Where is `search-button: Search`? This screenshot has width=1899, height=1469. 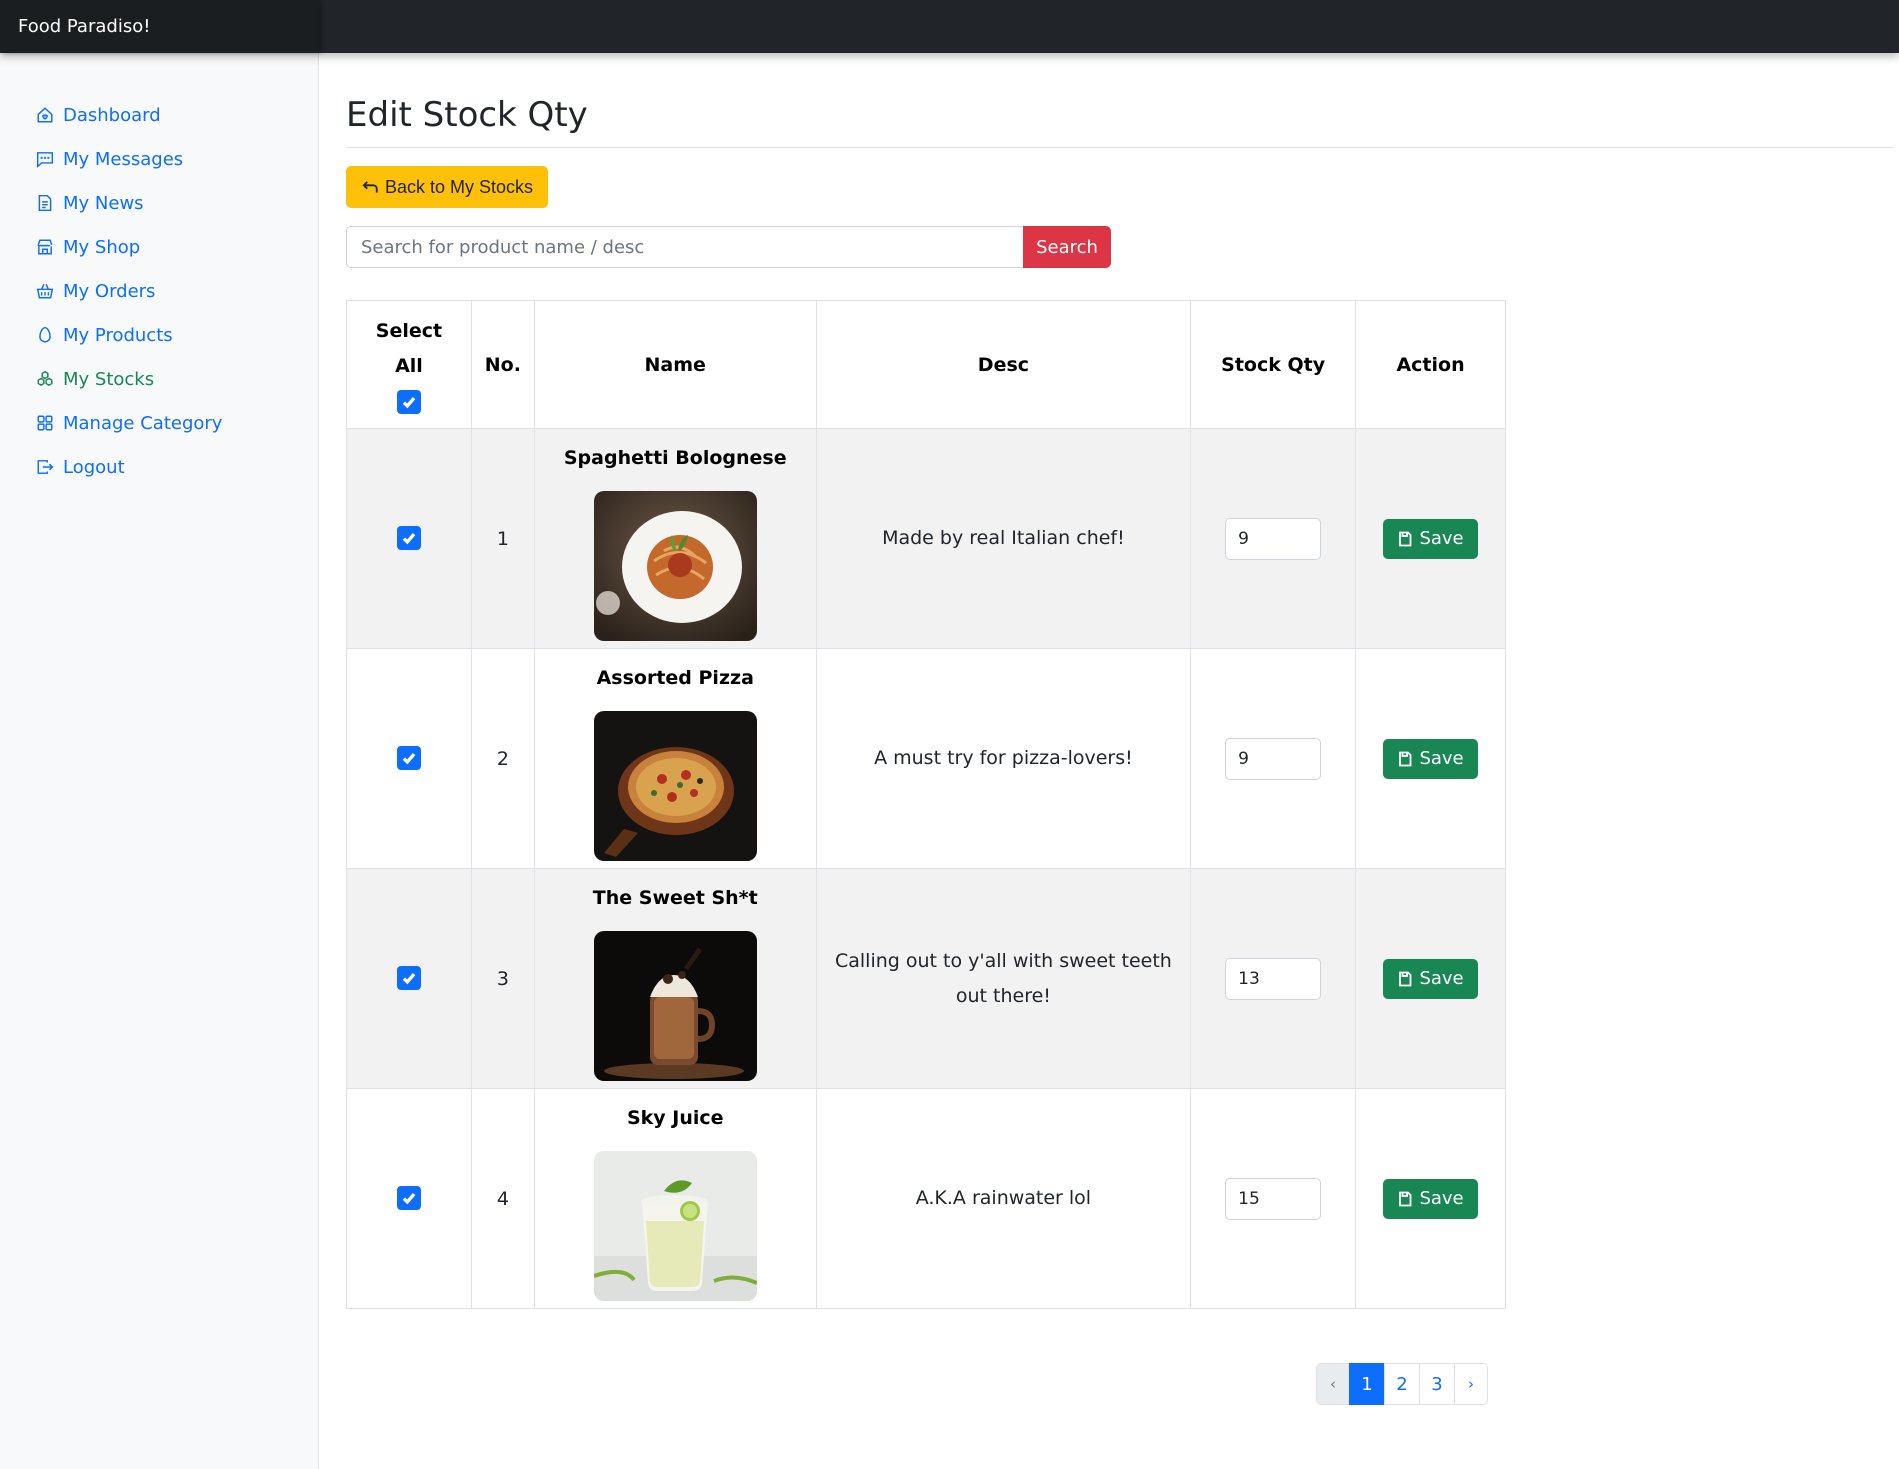
search-button: Search is located at coordinates (1067, 247).